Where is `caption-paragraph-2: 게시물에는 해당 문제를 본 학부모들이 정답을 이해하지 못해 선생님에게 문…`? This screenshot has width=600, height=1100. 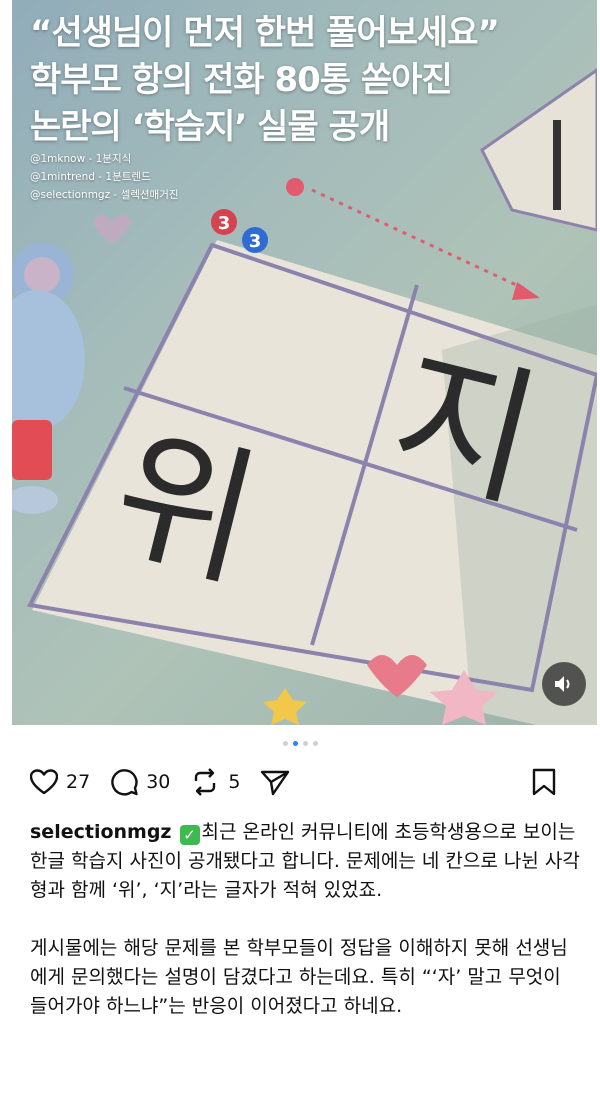 caption-paragraph-2: 게시물에는 해당 문제를 본 학부모들이 정답을 이해하지 못해 선생님에게 문… is located at coordinates (299, 977).